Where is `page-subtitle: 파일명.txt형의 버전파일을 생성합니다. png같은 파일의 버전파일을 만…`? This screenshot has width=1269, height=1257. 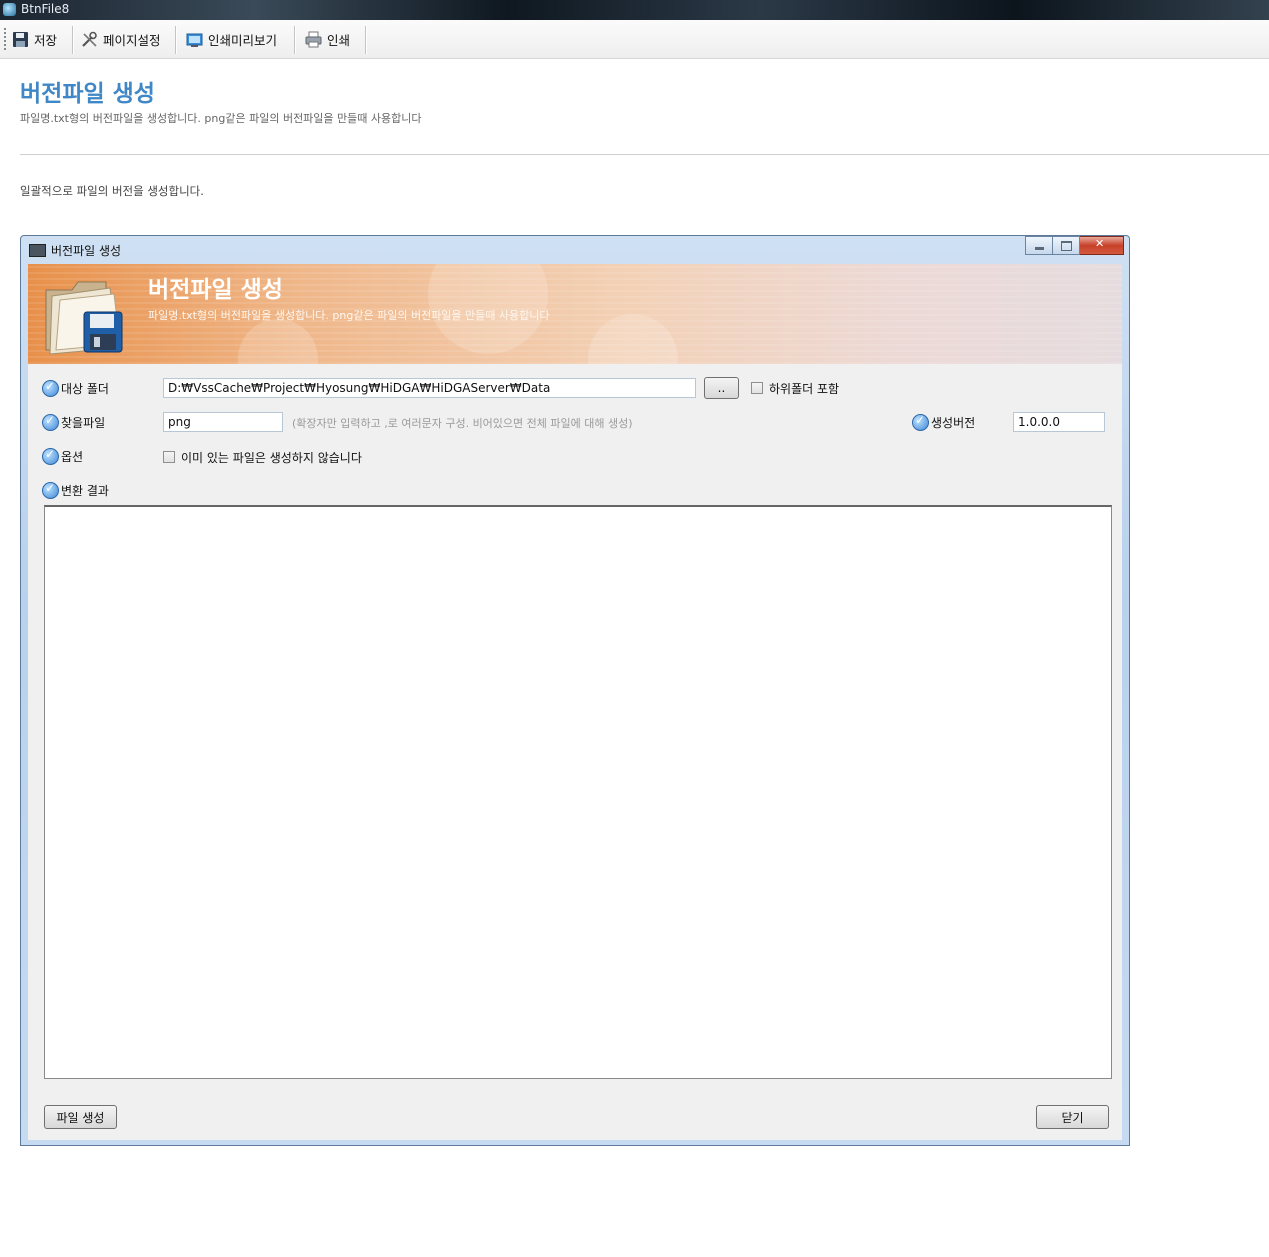 page-subtitle: 파일명.txt형의 버전파일을 생성합니다. png같은 파일의 버전파일을 만… is located at coordinates (221, 118).